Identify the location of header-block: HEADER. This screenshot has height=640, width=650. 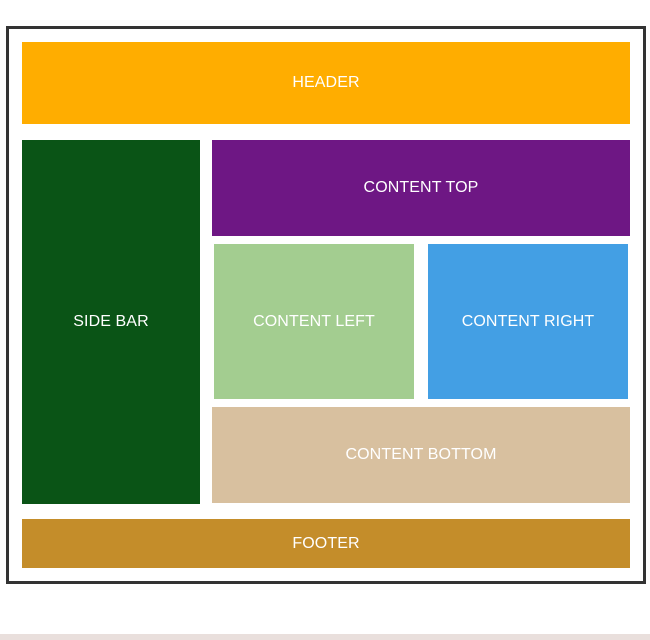
(326, 83).